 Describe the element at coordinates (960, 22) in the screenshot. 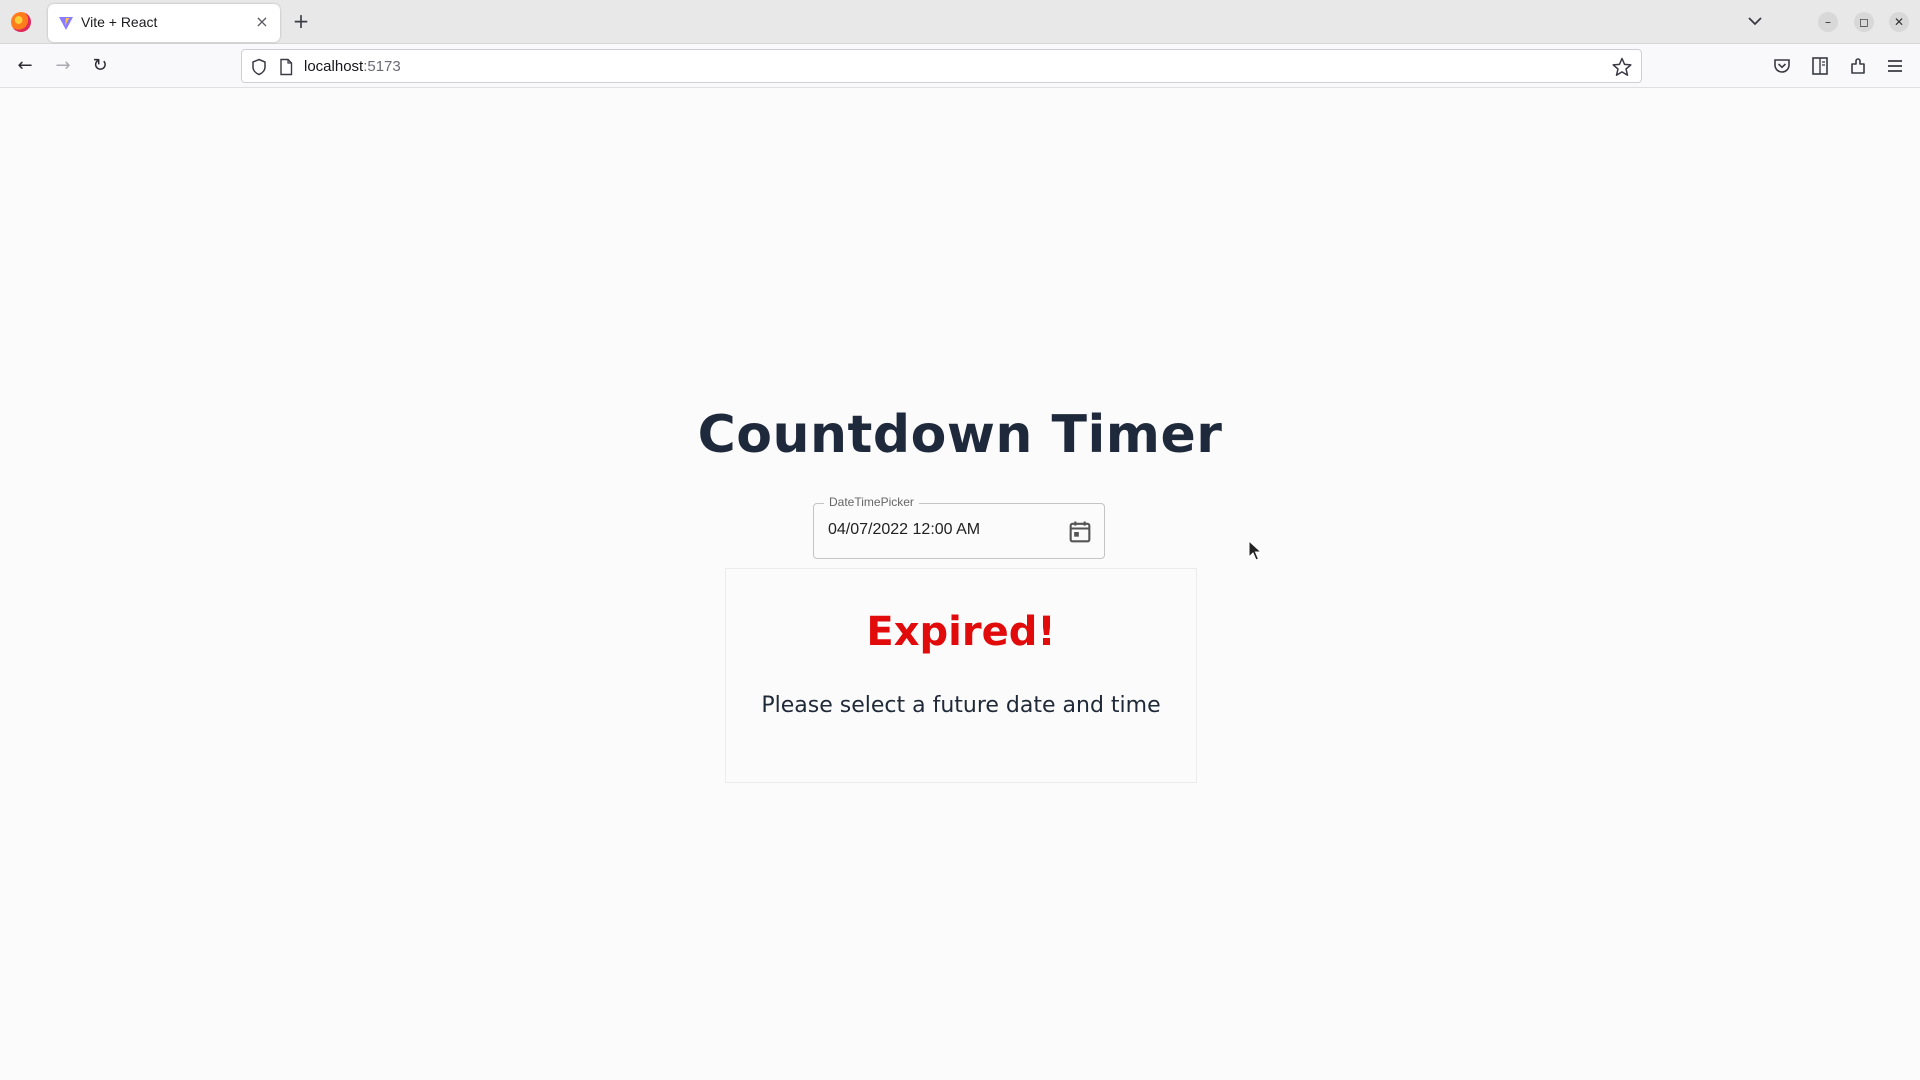

I see `tab-strip: Vite + React × + – ◻ ✕` at that location.